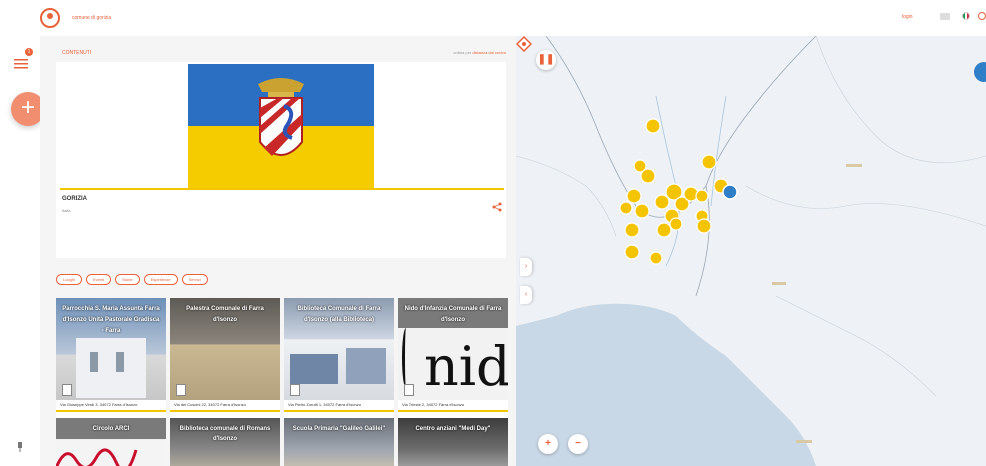 The height and width of the screenshot is (466, 986). I want to click on tile-title: Centro anziani "Medi Day", so click(453, 429).